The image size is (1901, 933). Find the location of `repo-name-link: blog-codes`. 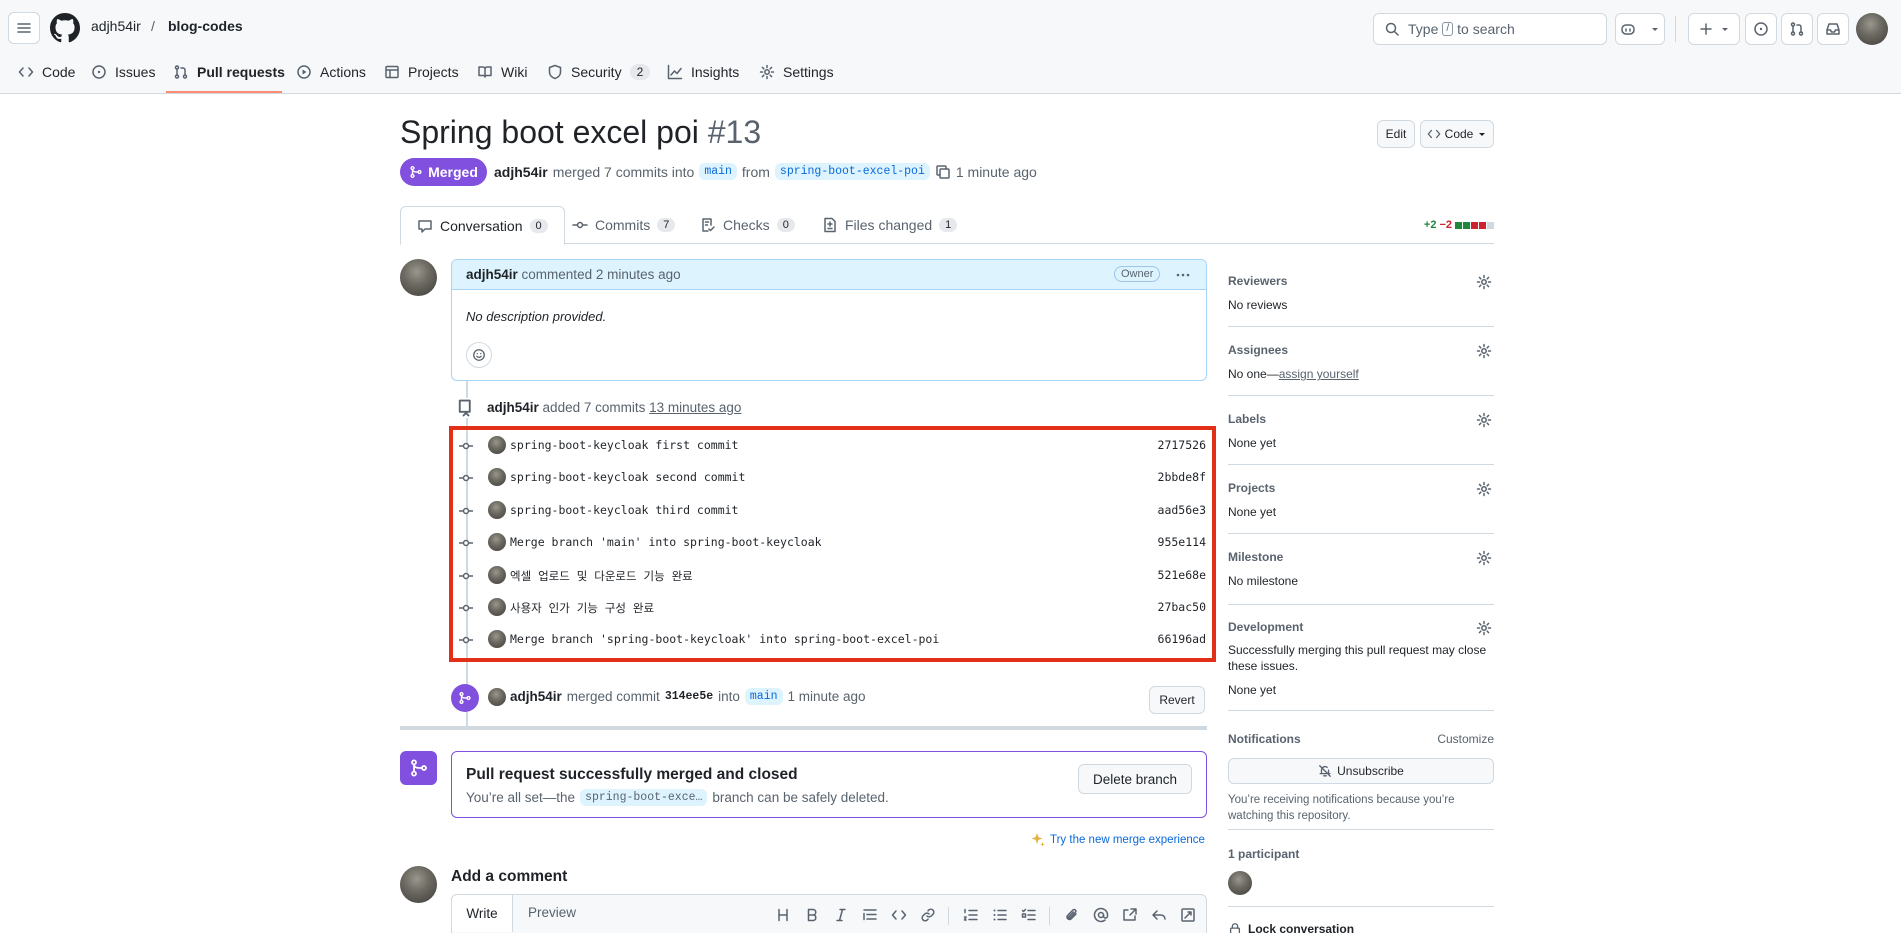

repo-name-link: blog-codes is located at coordinates (205, 26).